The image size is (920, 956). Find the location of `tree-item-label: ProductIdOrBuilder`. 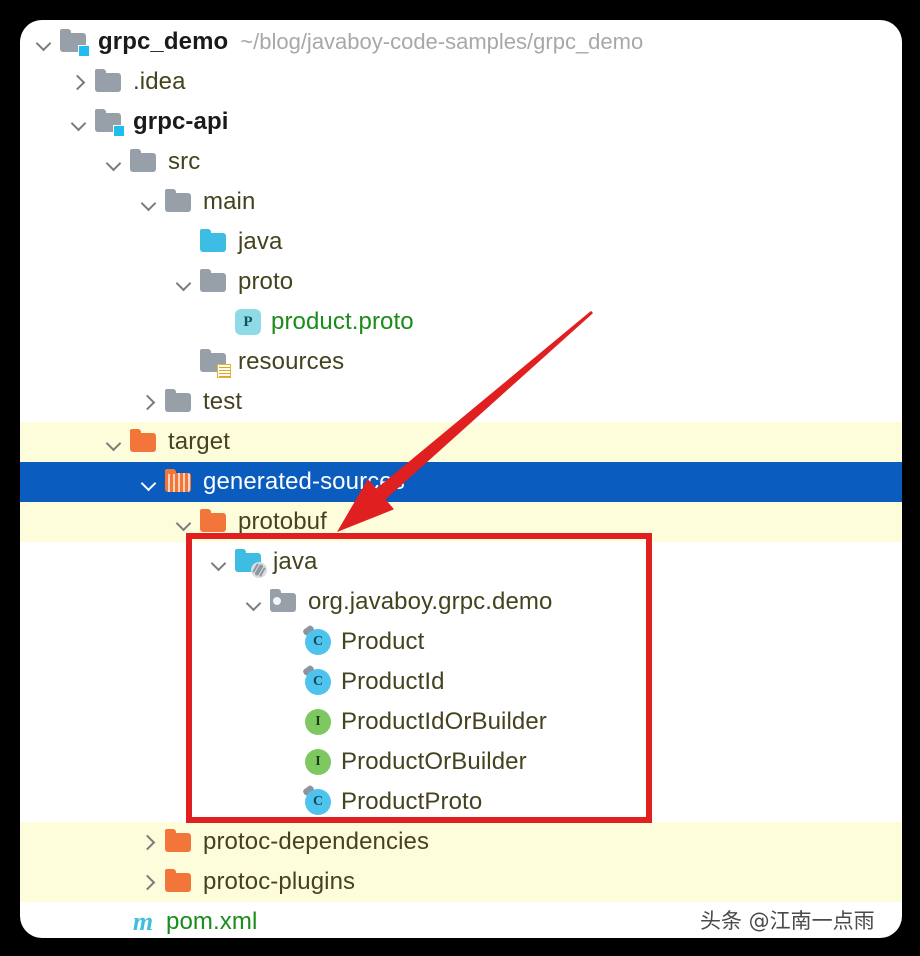

tree-item-label: ProductIdOrBuilder is located at coordinates (444, 721).